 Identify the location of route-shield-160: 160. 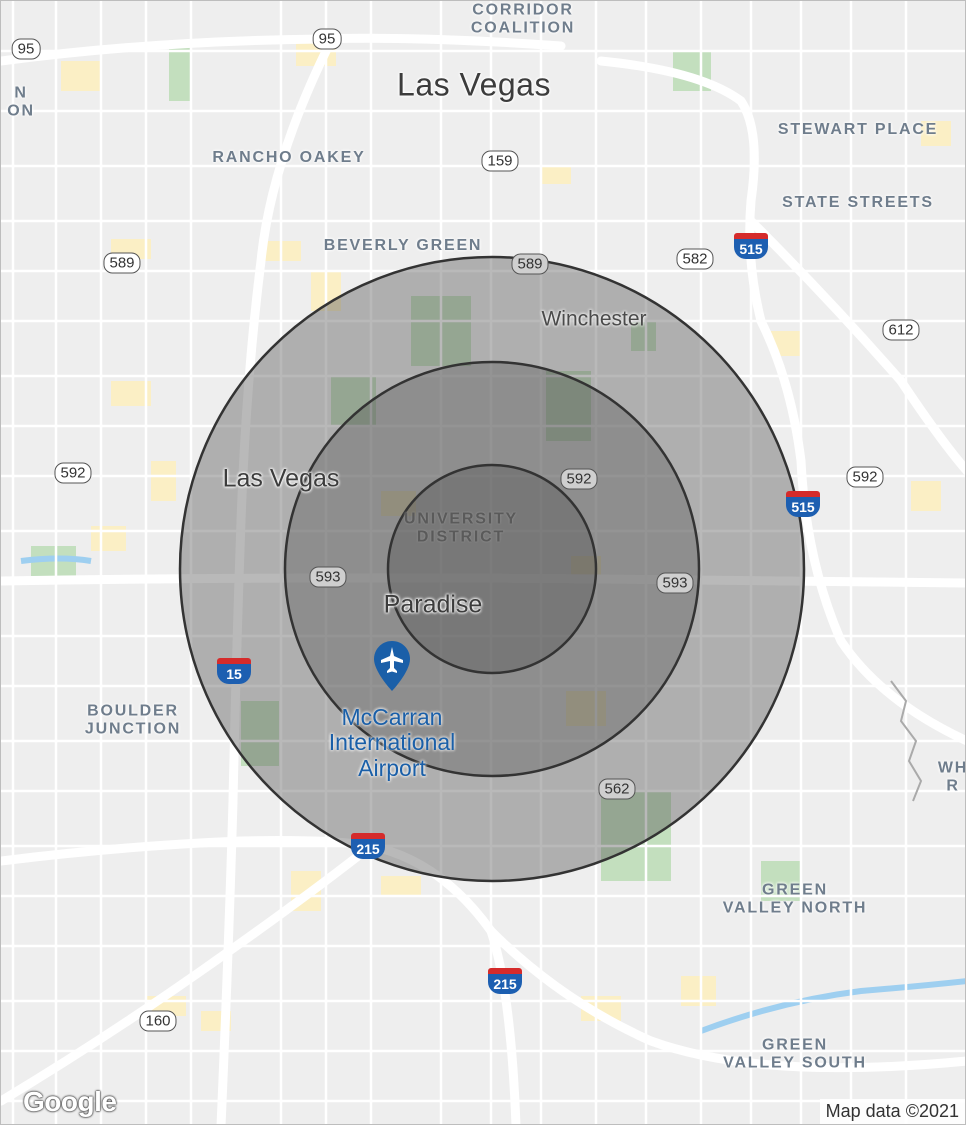
(158, 1021).